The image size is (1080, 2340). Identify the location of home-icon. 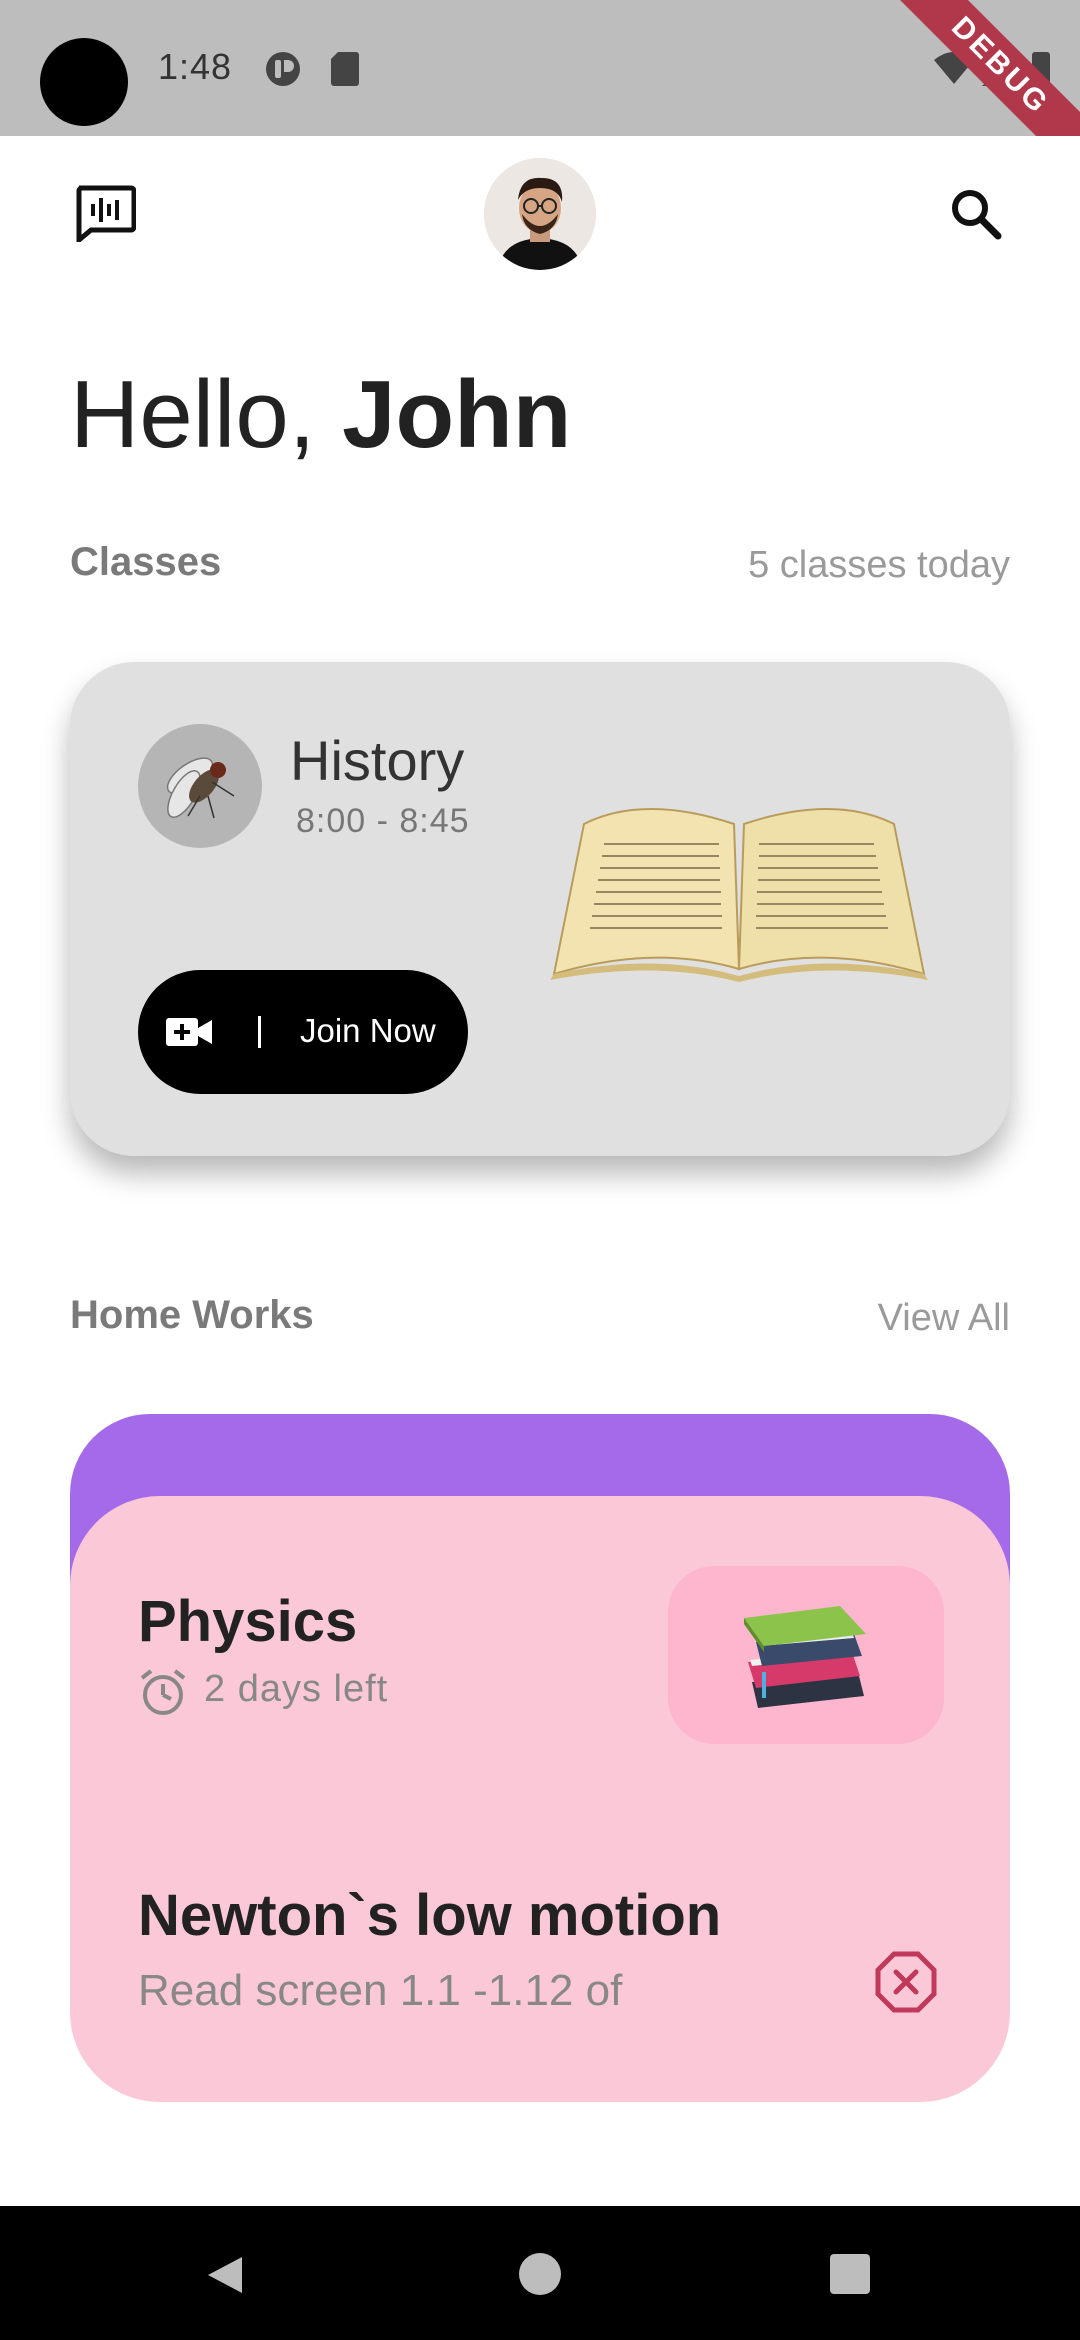
(540, 2274).